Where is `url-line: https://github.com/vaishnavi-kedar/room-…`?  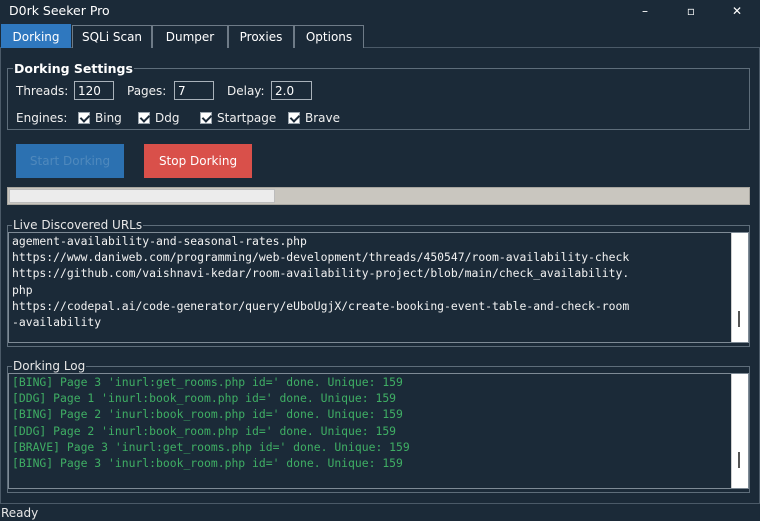
url-line: https://github.com/vaishnavi-kedar/room-… is located at coordinates (321, 273).